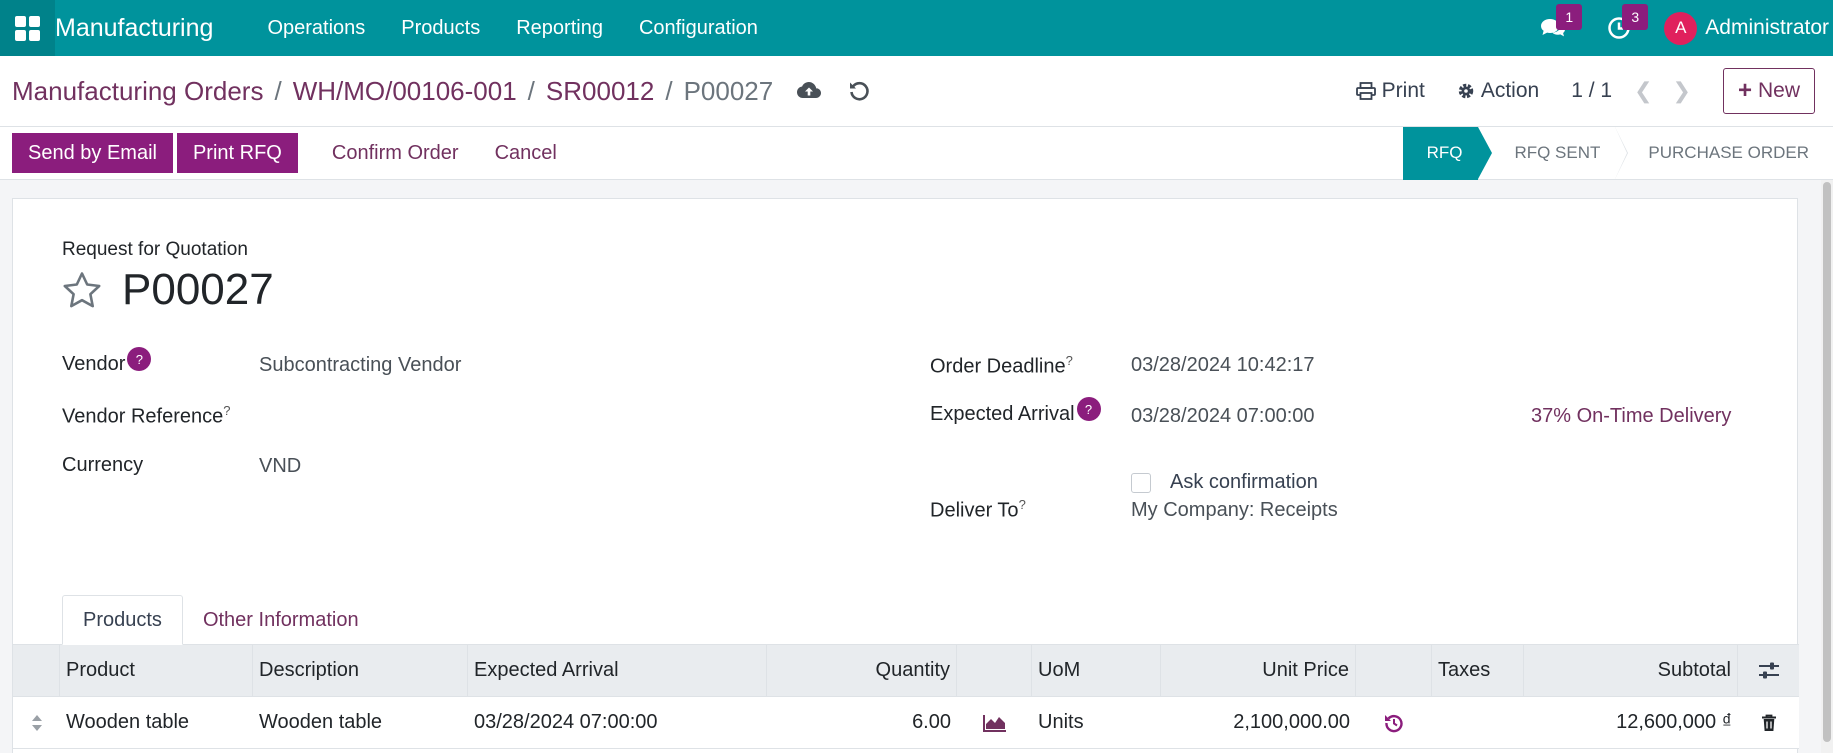 The image size is (1833, 753). Describe the element at coordinates (198, 289) in the screenshot. I see `record-title: P00027` at that location.